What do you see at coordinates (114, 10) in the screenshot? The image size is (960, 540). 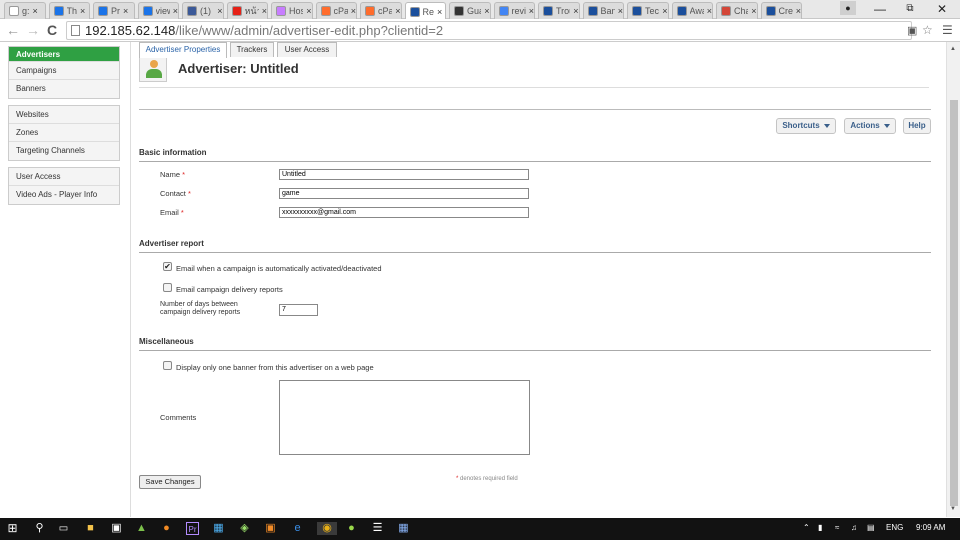 I see `browser-tab: Pr ×` at bounding box center [114, 10].